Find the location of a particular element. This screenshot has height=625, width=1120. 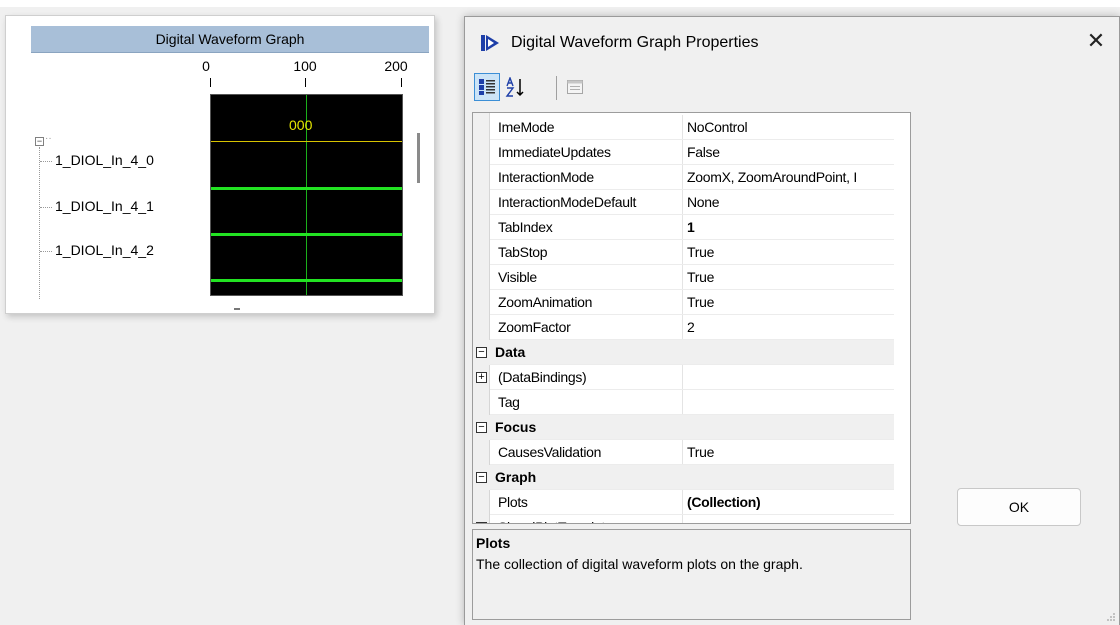

property-row: TabStop True is located at coordinates (683, 252).